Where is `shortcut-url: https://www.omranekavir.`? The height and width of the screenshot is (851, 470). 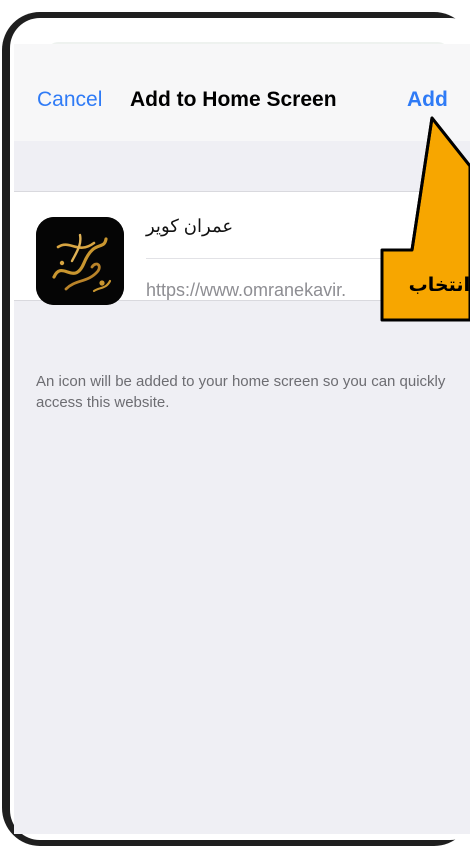 shortcut-url: https://www.omranekavir. is located at coordinates (246, 290).